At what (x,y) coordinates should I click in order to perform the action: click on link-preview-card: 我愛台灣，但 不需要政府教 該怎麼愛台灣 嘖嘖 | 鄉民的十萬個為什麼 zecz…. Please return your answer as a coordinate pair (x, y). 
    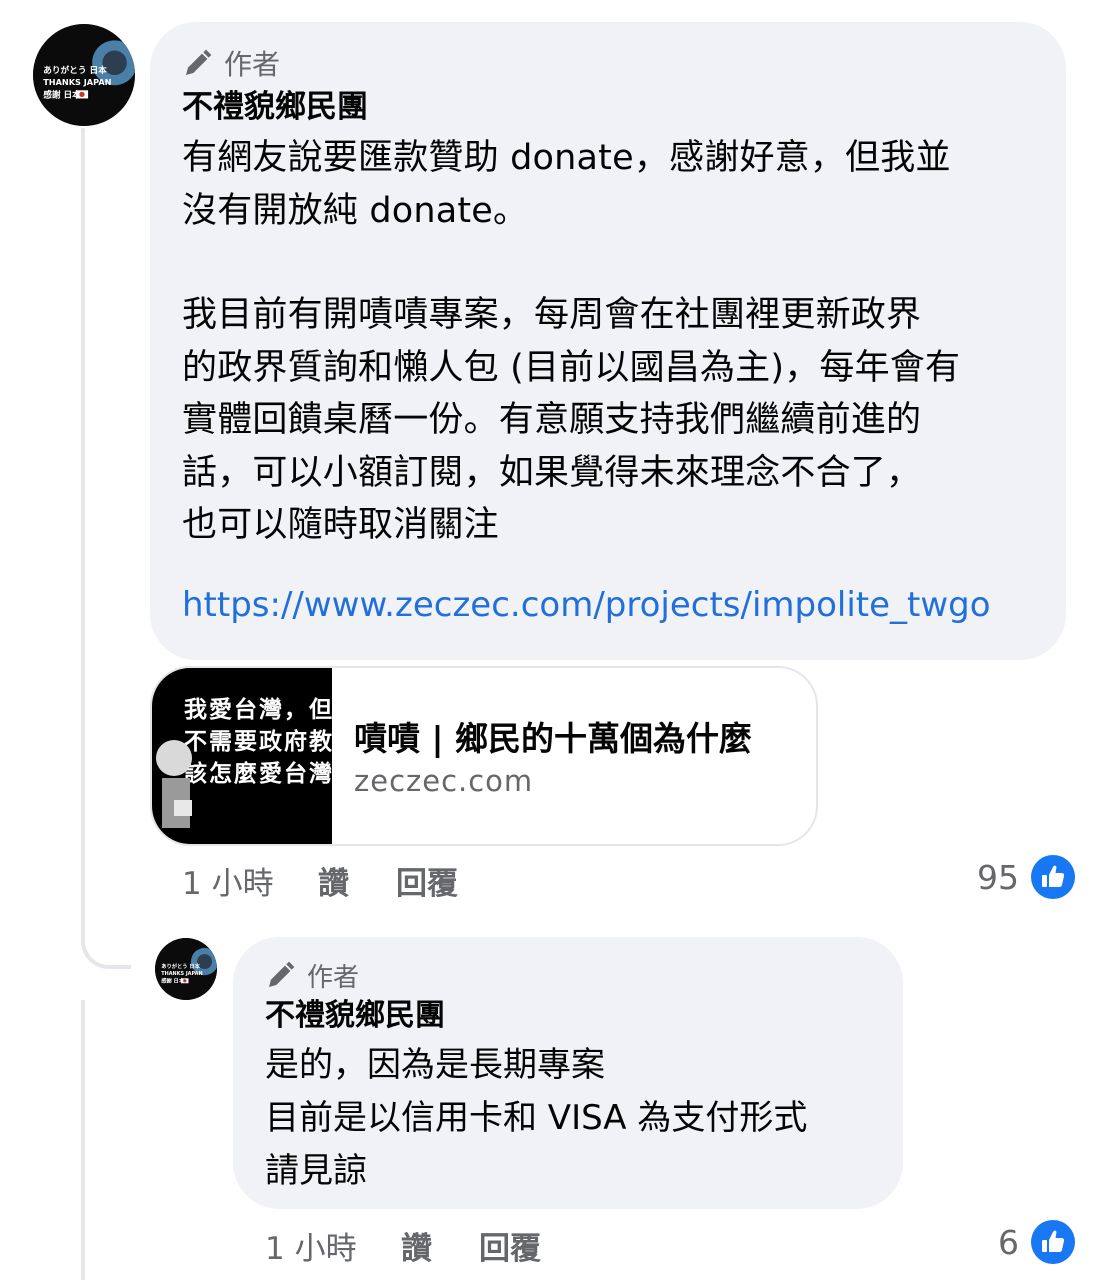
    Looking at the image, I should click on (484, 756).